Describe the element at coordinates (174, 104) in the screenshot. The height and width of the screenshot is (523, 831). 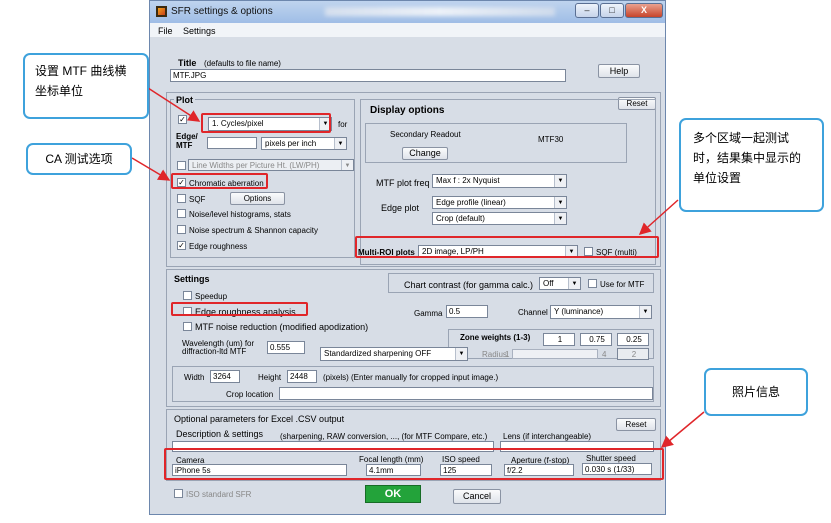
I see `units-arrow` at that location.